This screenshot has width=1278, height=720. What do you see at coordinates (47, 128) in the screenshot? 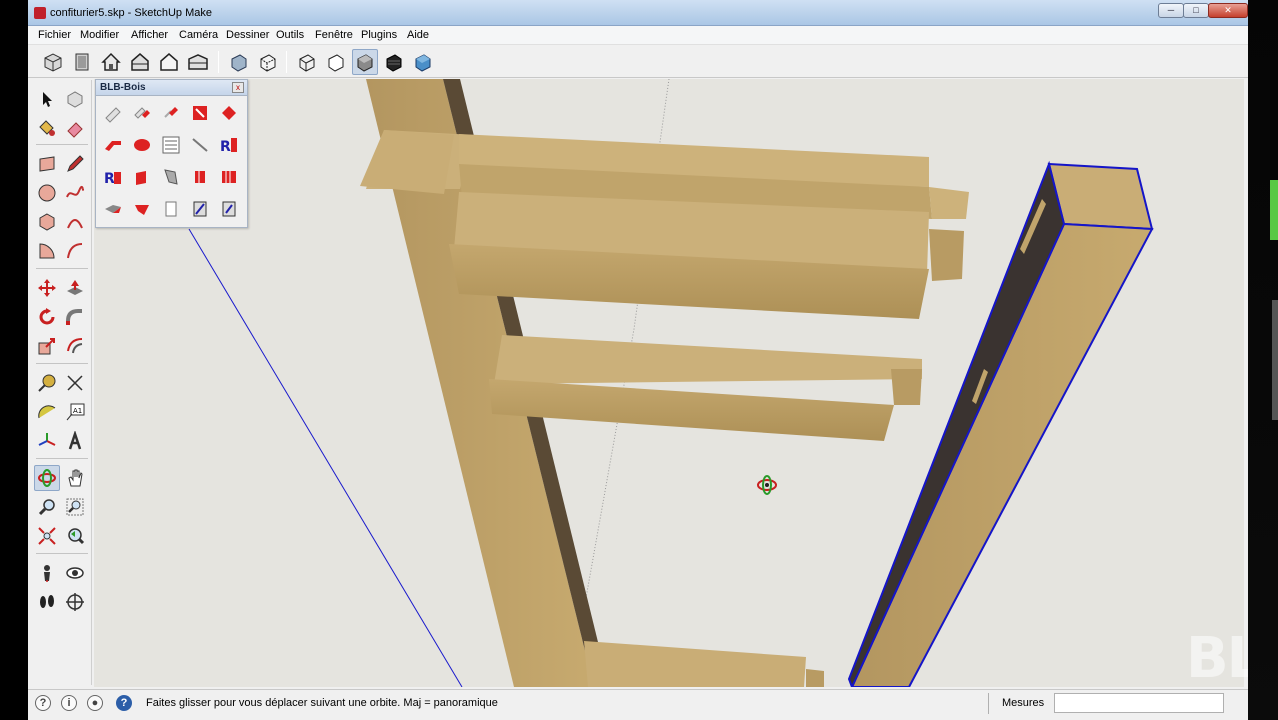
I see `paint-bucket-icon` at bounding box center [47, 128].